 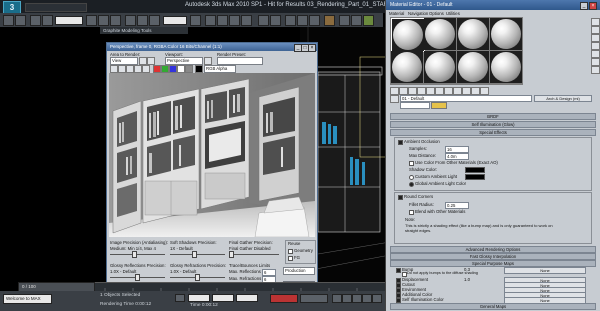 I want to click on video-color-check-icon, so click(x=595, y=54).